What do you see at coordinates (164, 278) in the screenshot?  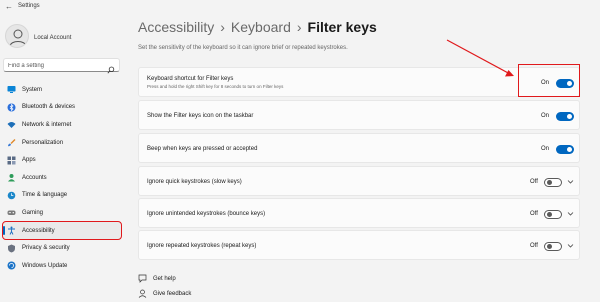 I see `get-help-label: Get help` at bounding box center [164, 278].